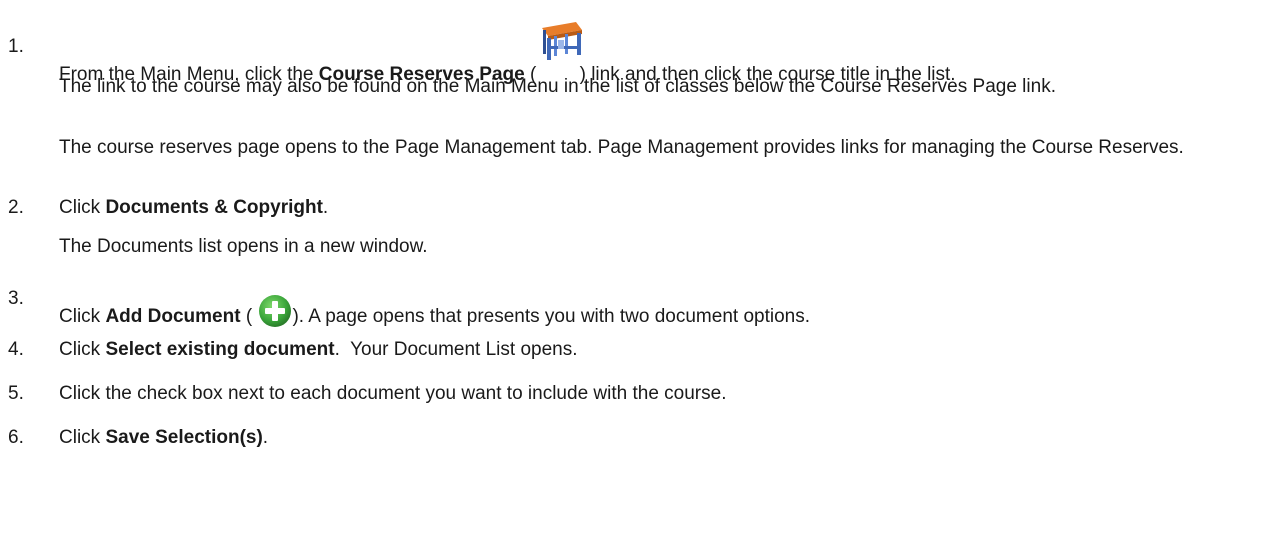 This screenshot has width=1283, height=539. Describe the element at coordinates (184, 437) in the screenshot. I see `ui-label-save-selections: Save Selection(s)` at that location.